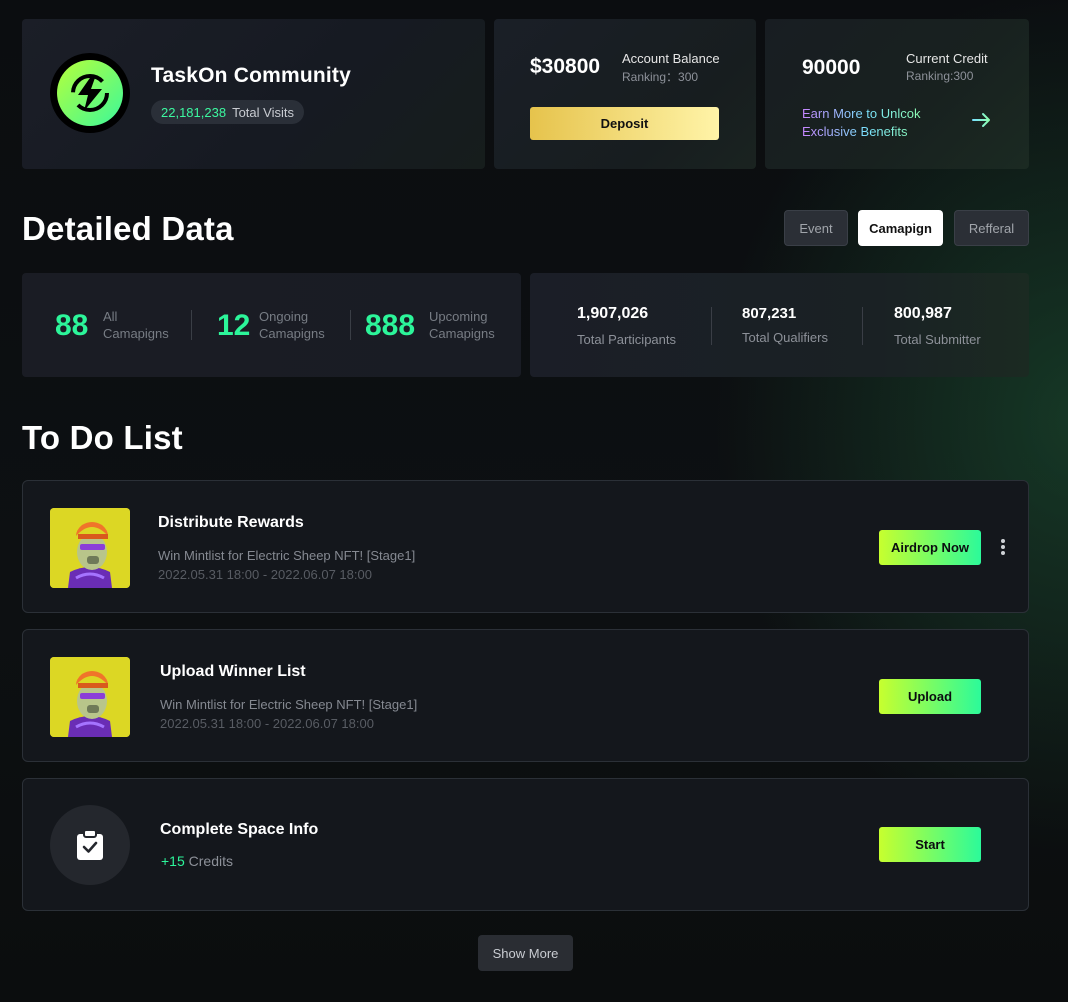 Image resolution: width=1068 pixels, height=1002 pixels. What do you see at coordinates (930, 547) in the screenshot?
I see `airdrop-now-button: Airdrop Now` at bounding box center [930, 547].